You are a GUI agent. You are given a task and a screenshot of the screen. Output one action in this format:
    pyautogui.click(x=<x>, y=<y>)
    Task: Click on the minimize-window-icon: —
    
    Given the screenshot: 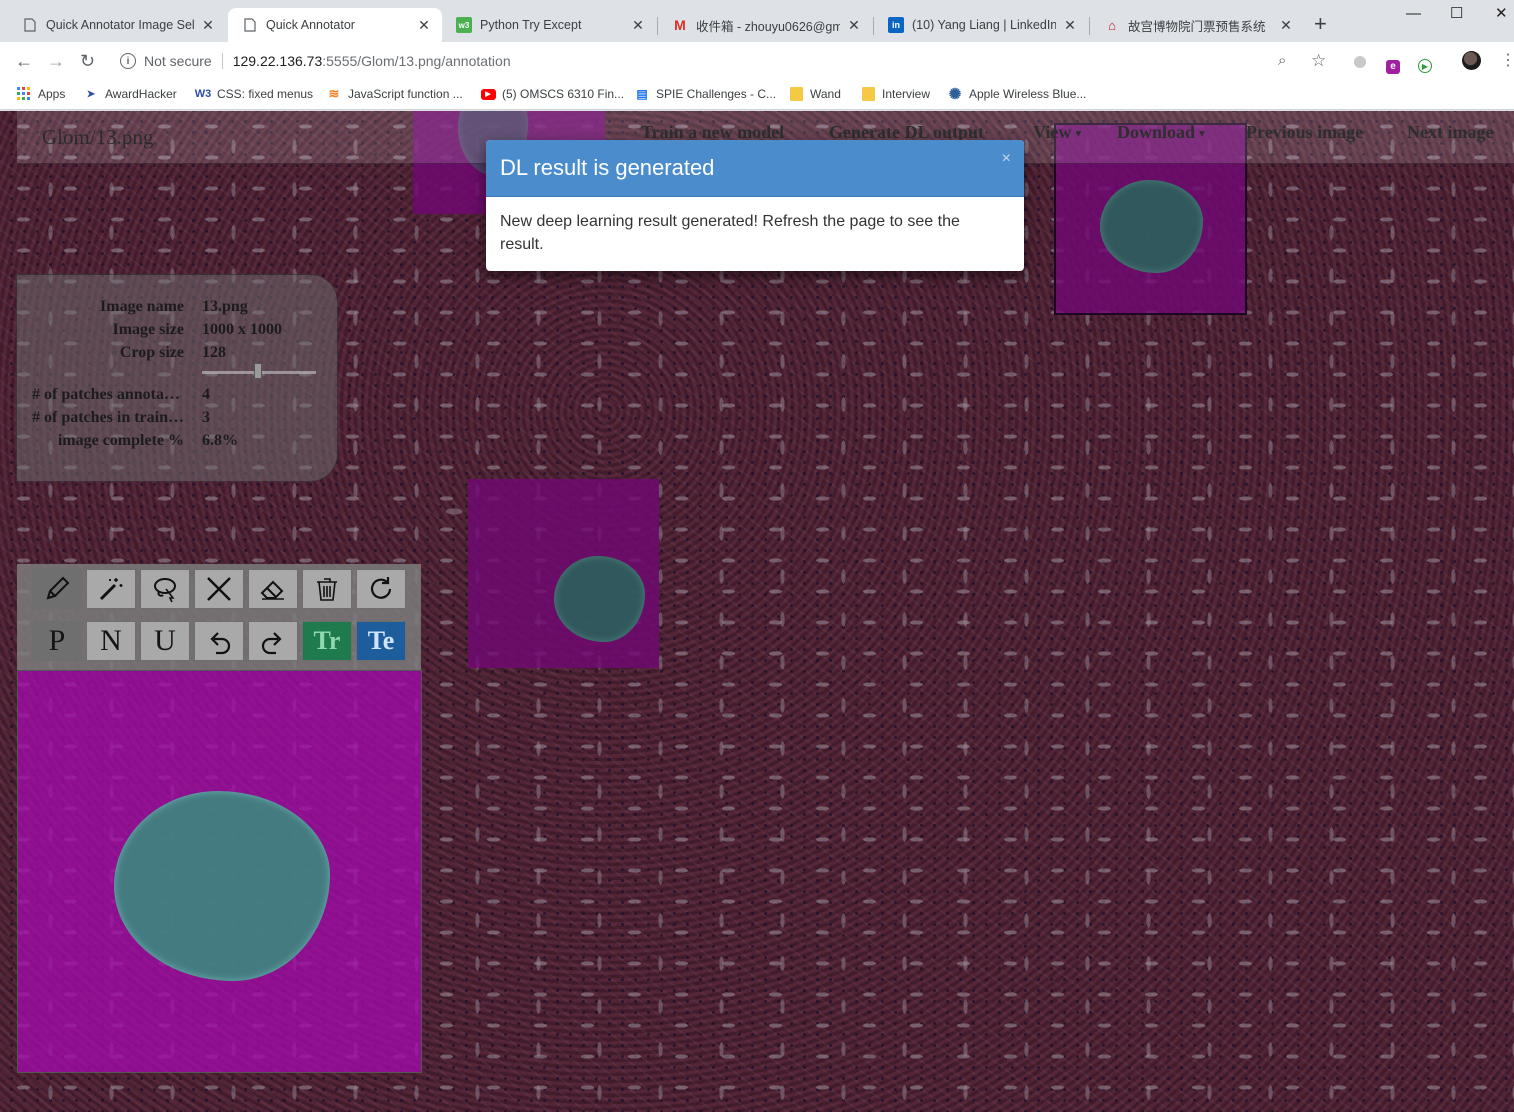 What is the action you would take?
    pyautogui.click(x=1413, y=14)
    